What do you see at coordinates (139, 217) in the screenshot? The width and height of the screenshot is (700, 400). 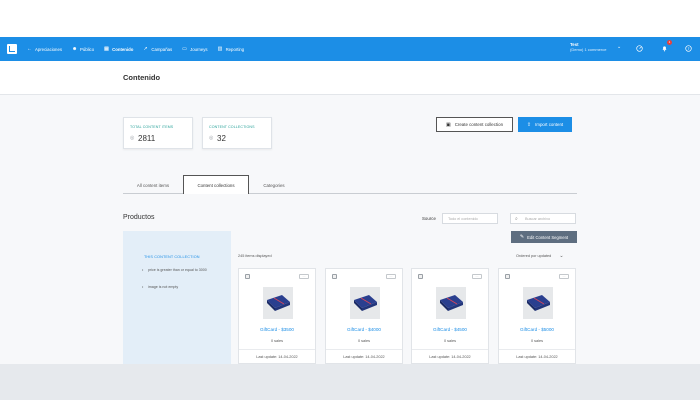 I see `collection-title: Productos` at bounding box center [139, 217].